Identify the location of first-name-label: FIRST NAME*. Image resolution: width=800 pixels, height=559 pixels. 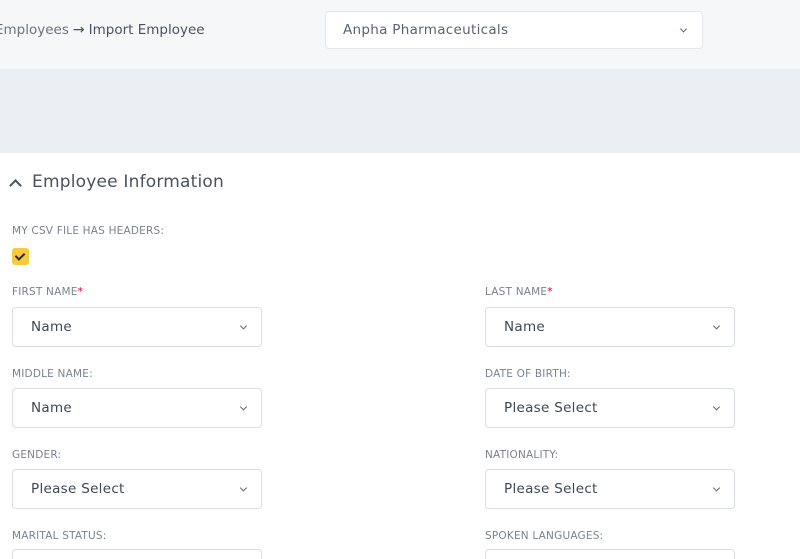
(47, 292).